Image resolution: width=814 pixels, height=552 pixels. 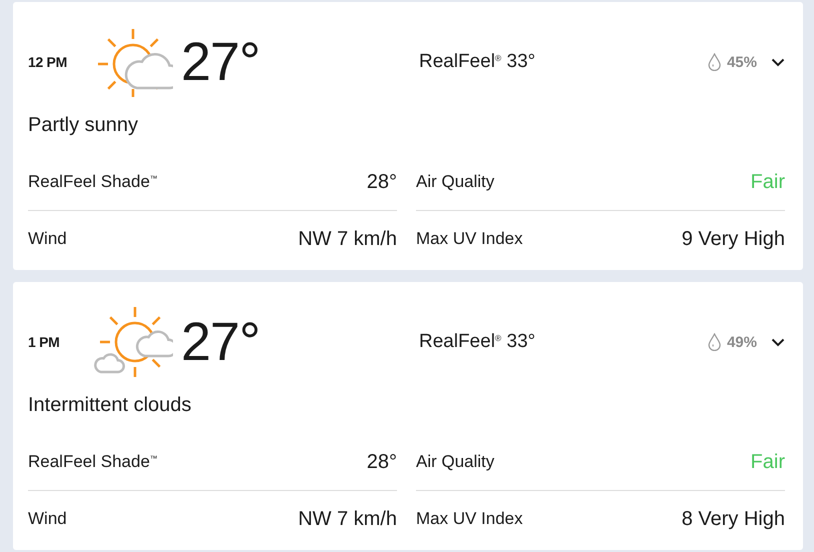 What do you see at coordinates (84, 125) in the screenshot?
I see `weather-phrase: Partly sunny` at bounding box center [84, 125].